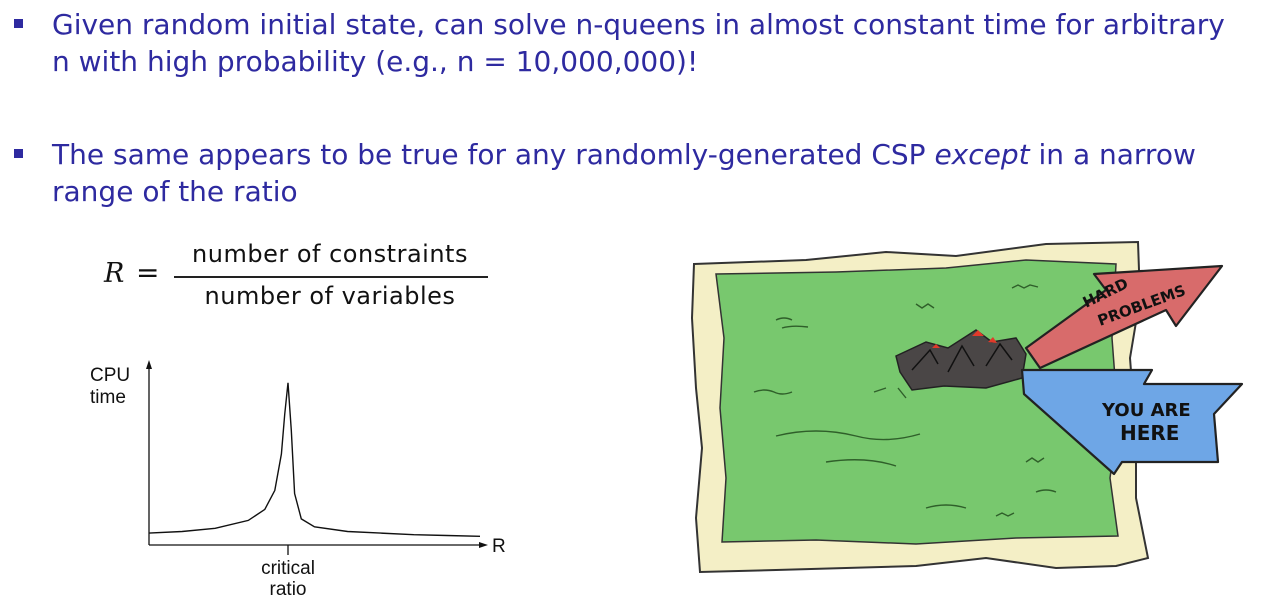 This screenshot has width=1278, height=606. I want to click on y-axis-label-line1: CPU, so click(110, 375).